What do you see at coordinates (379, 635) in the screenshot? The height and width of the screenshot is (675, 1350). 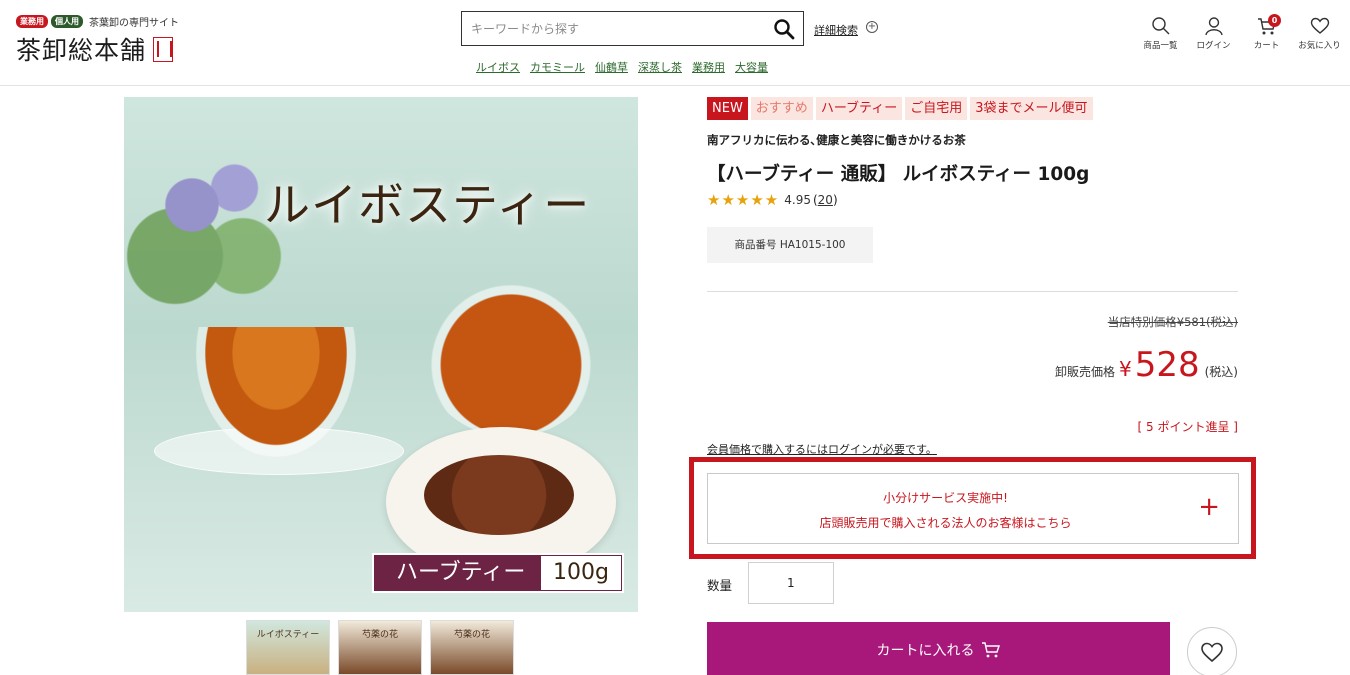 I see `thumbnail-2-caption: 芍薬の花` at bounding box center [379, 635].